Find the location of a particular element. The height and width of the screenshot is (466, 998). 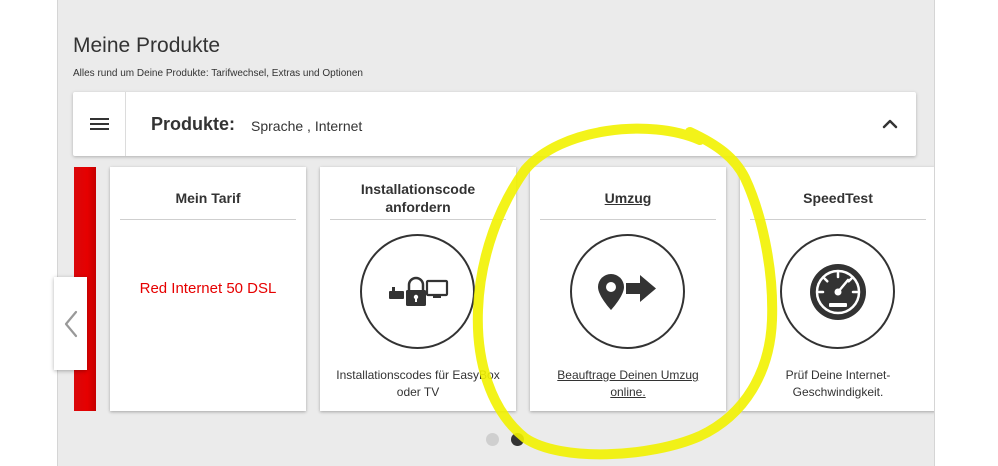

products-bar: Produkte: Sprache , Internet is located at coordinates (494, 124).